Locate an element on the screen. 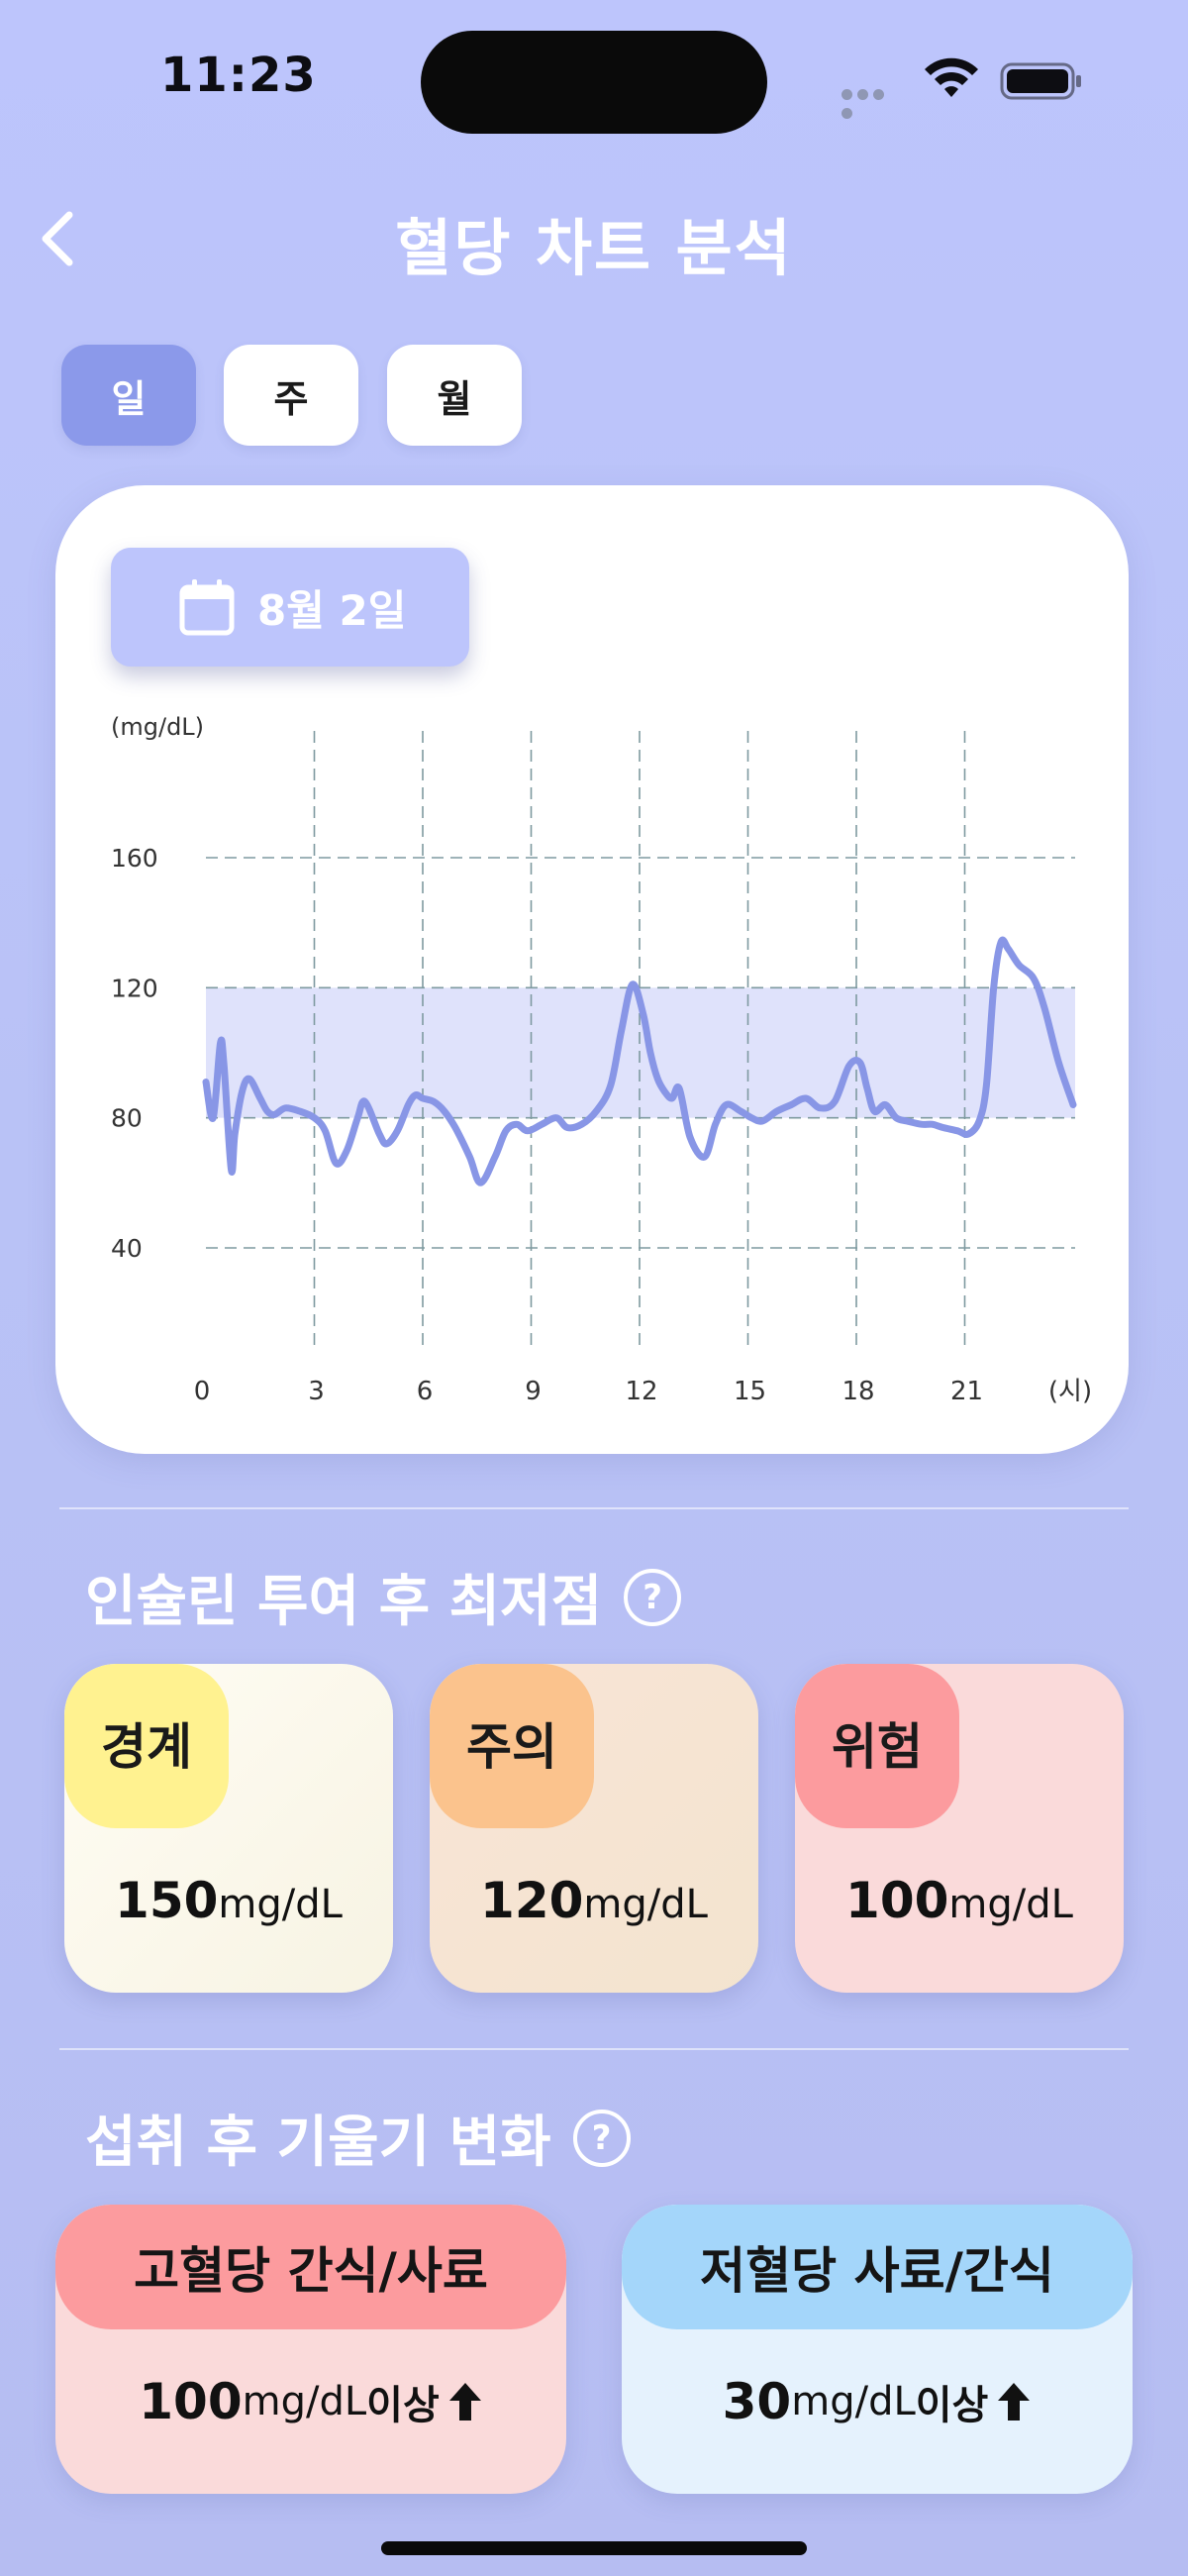  slope-section-label: 섭취 후 기울기 변화 is located at coordinates (318, 2143).